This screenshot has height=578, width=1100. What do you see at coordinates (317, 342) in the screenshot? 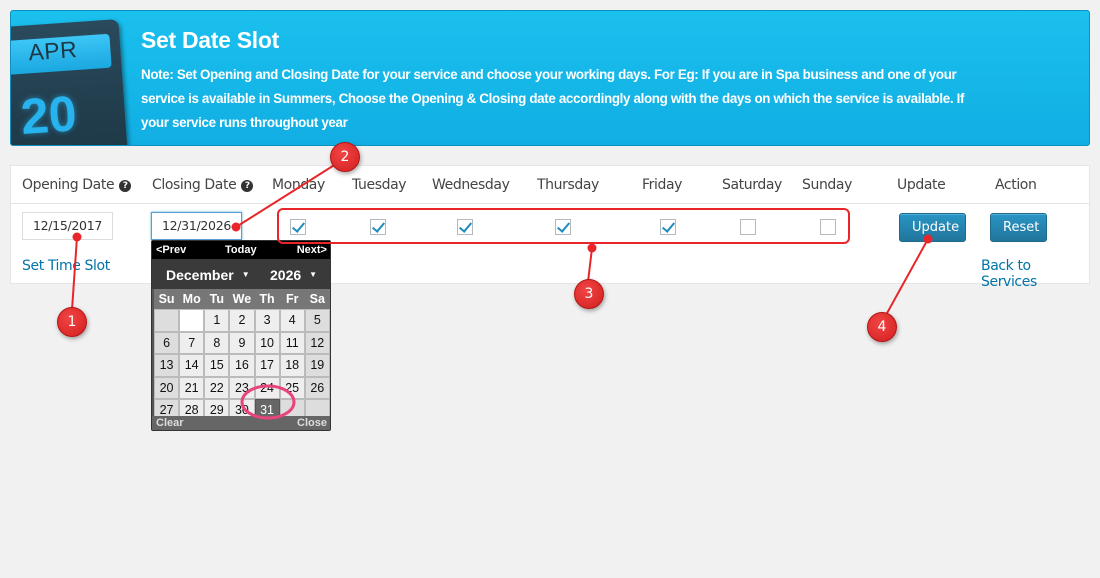
I see `datepicker-day: 12` at bounding box center [317, 342].